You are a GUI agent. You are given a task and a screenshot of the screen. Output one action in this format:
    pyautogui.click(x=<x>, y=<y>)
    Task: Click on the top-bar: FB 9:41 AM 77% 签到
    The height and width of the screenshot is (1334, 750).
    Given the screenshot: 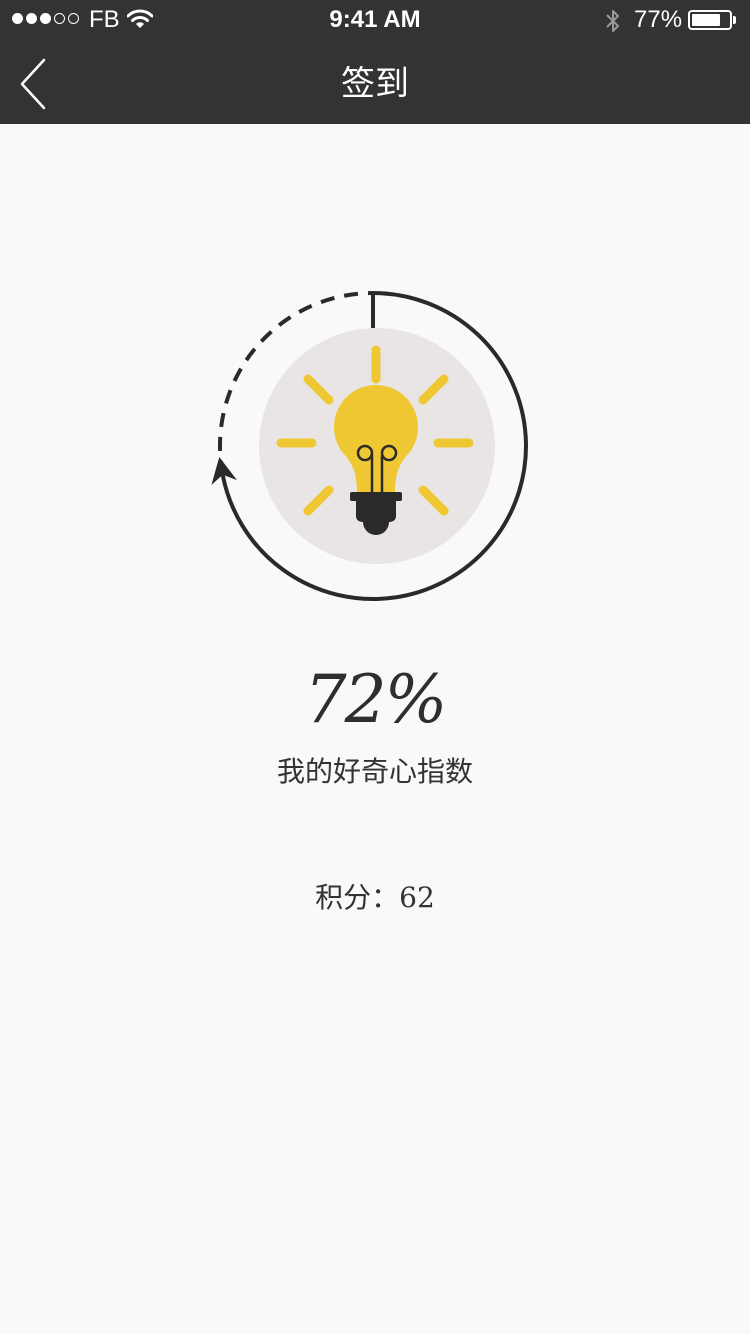 What is the action you would take?
    pyautogui.click(x=375, y=62)
    